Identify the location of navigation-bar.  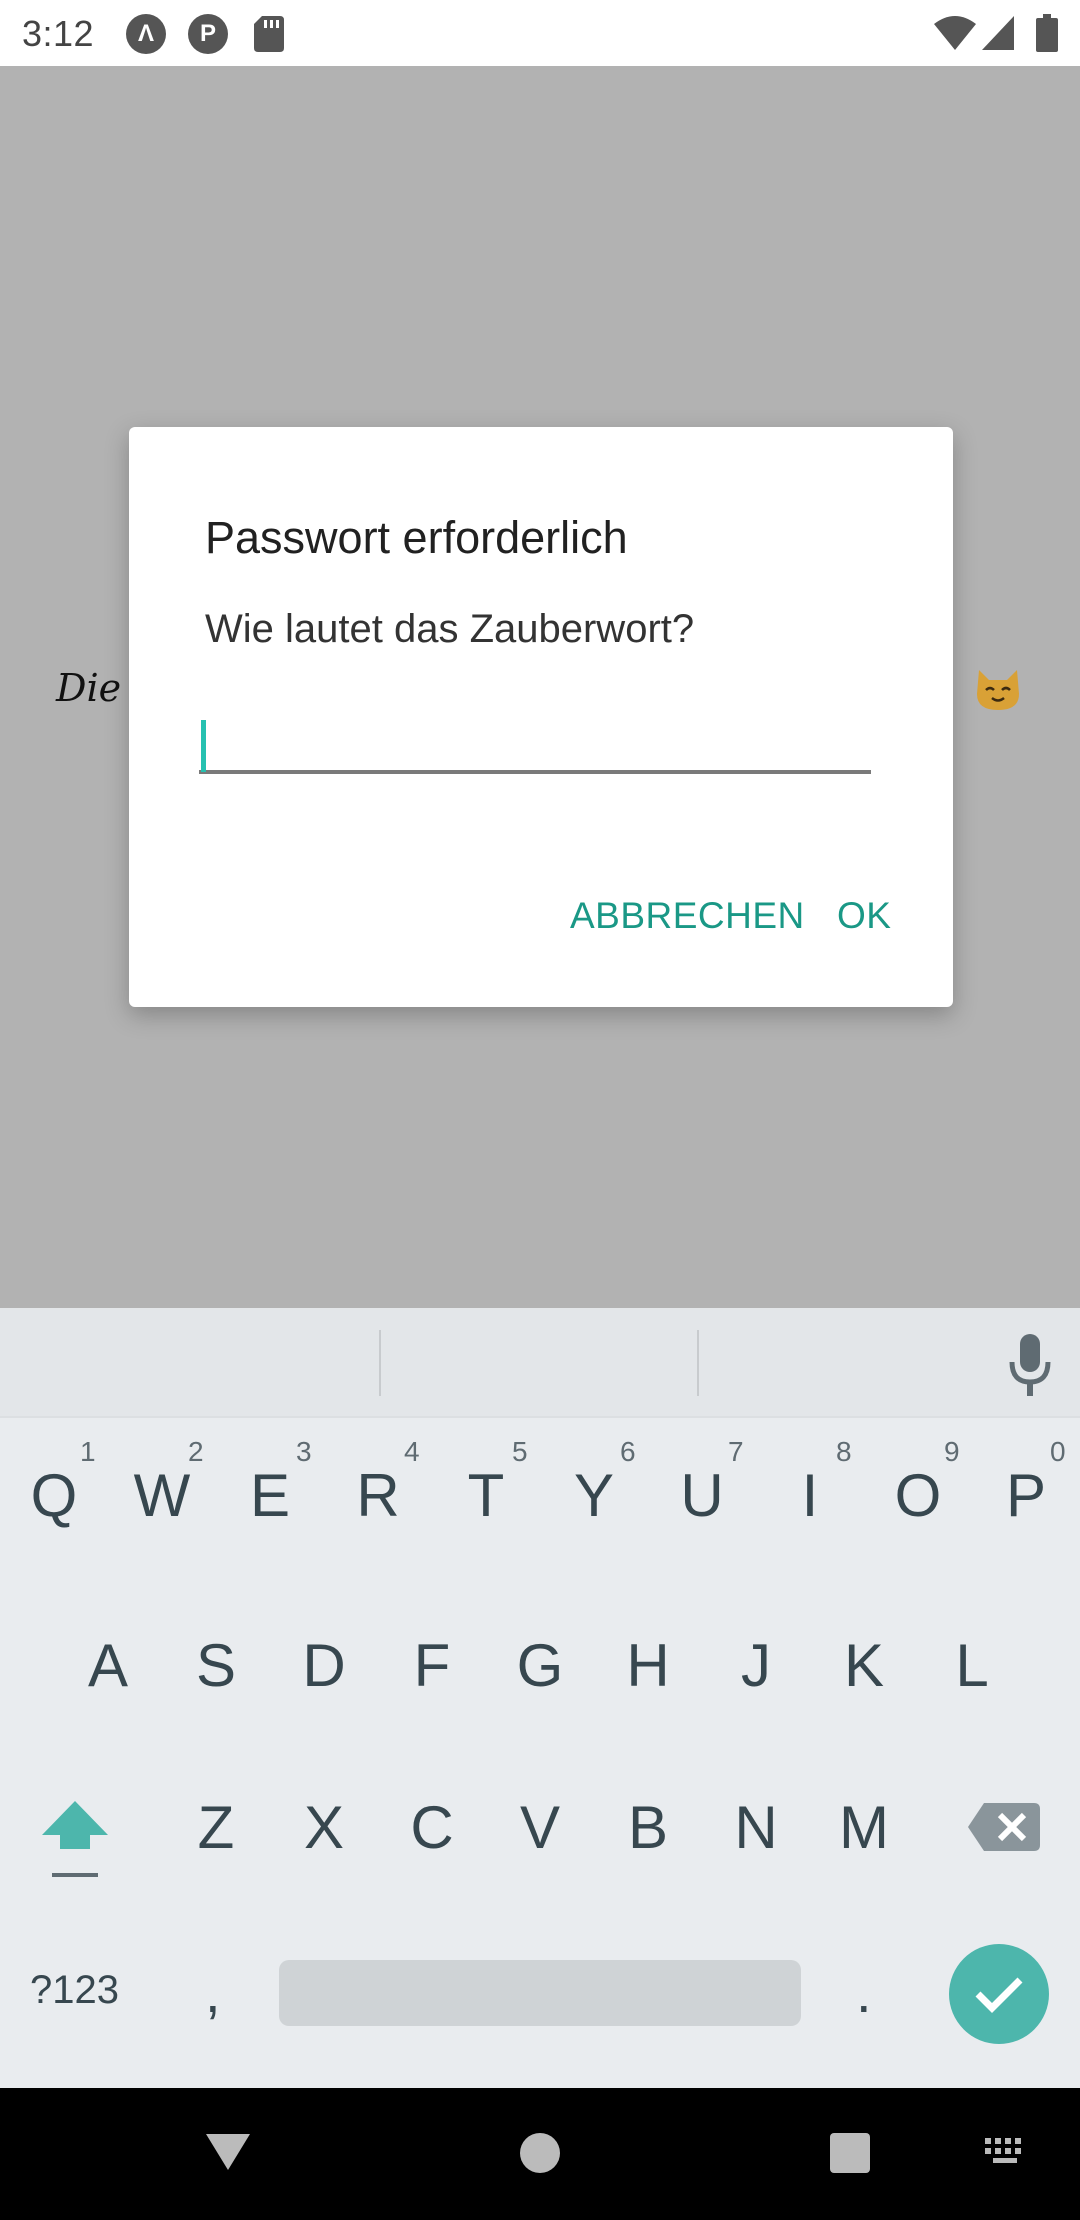
(540, 2154).